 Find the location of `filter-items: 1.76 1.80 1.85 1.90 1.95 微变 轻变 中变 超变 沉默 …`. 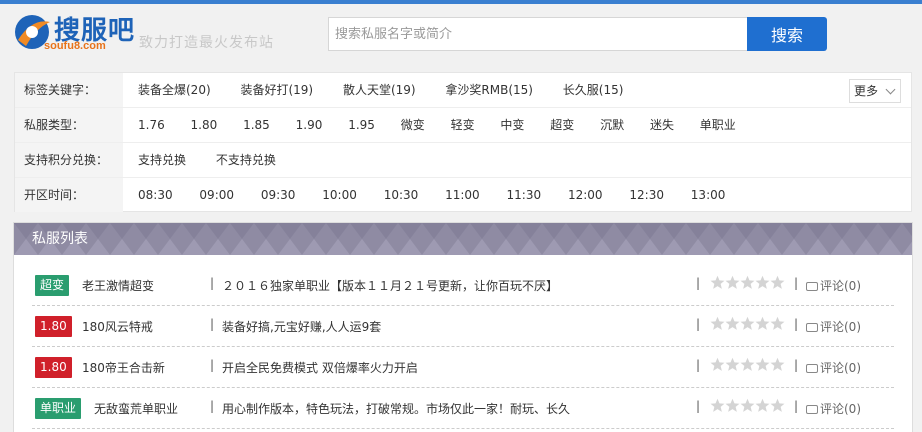

filter-items: 1.76 1.80 1.85 1.90 1.95 微变 轻变 中变 超变 沉默 … is located at coordinates (429, 125).